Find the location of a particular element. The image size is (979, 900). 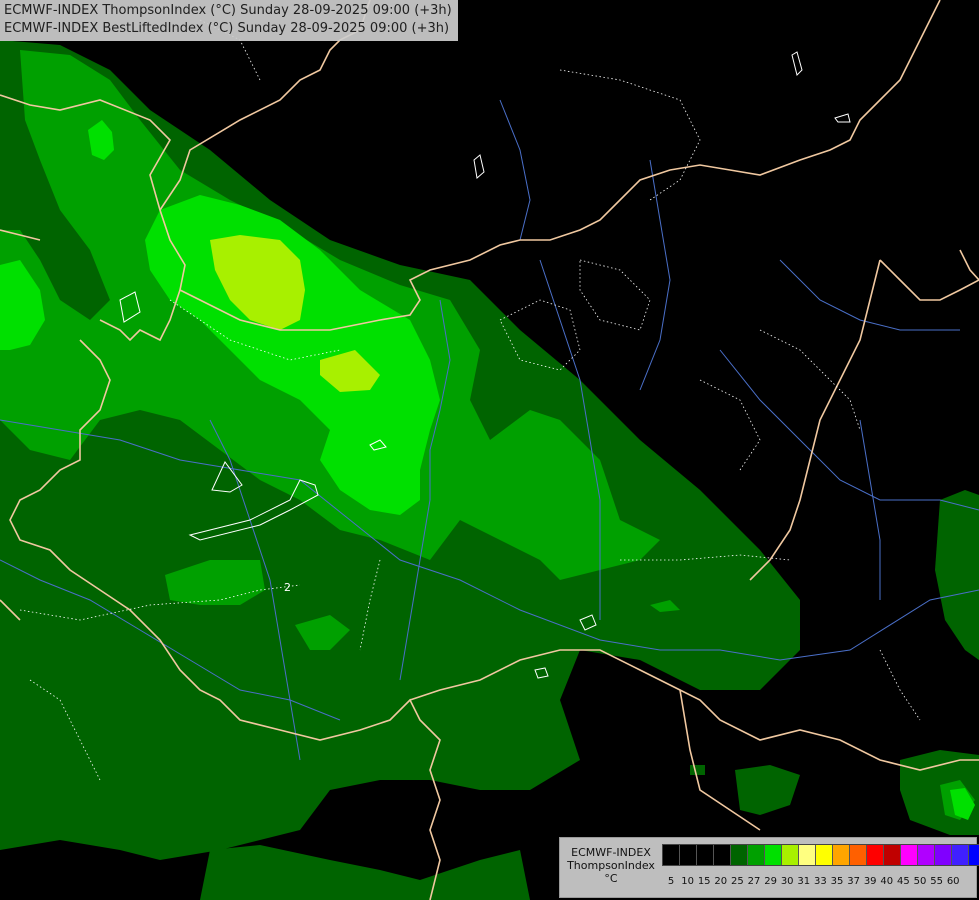

legend-tick: 55 is located at coordinates (936, 881).